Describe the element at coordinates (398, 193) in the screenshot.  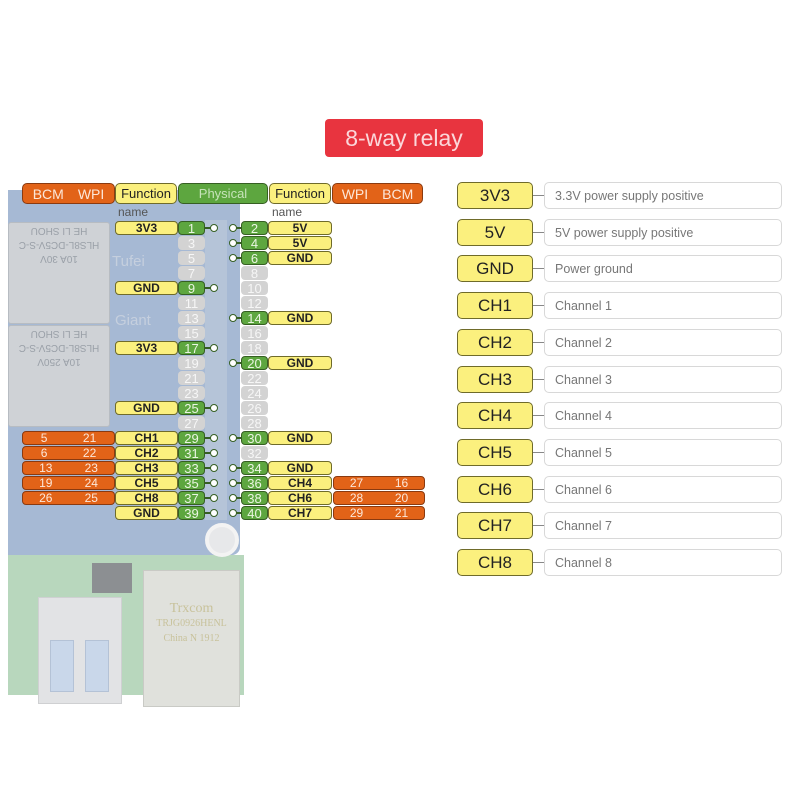
I see `header-bcm: BCM` at that location.